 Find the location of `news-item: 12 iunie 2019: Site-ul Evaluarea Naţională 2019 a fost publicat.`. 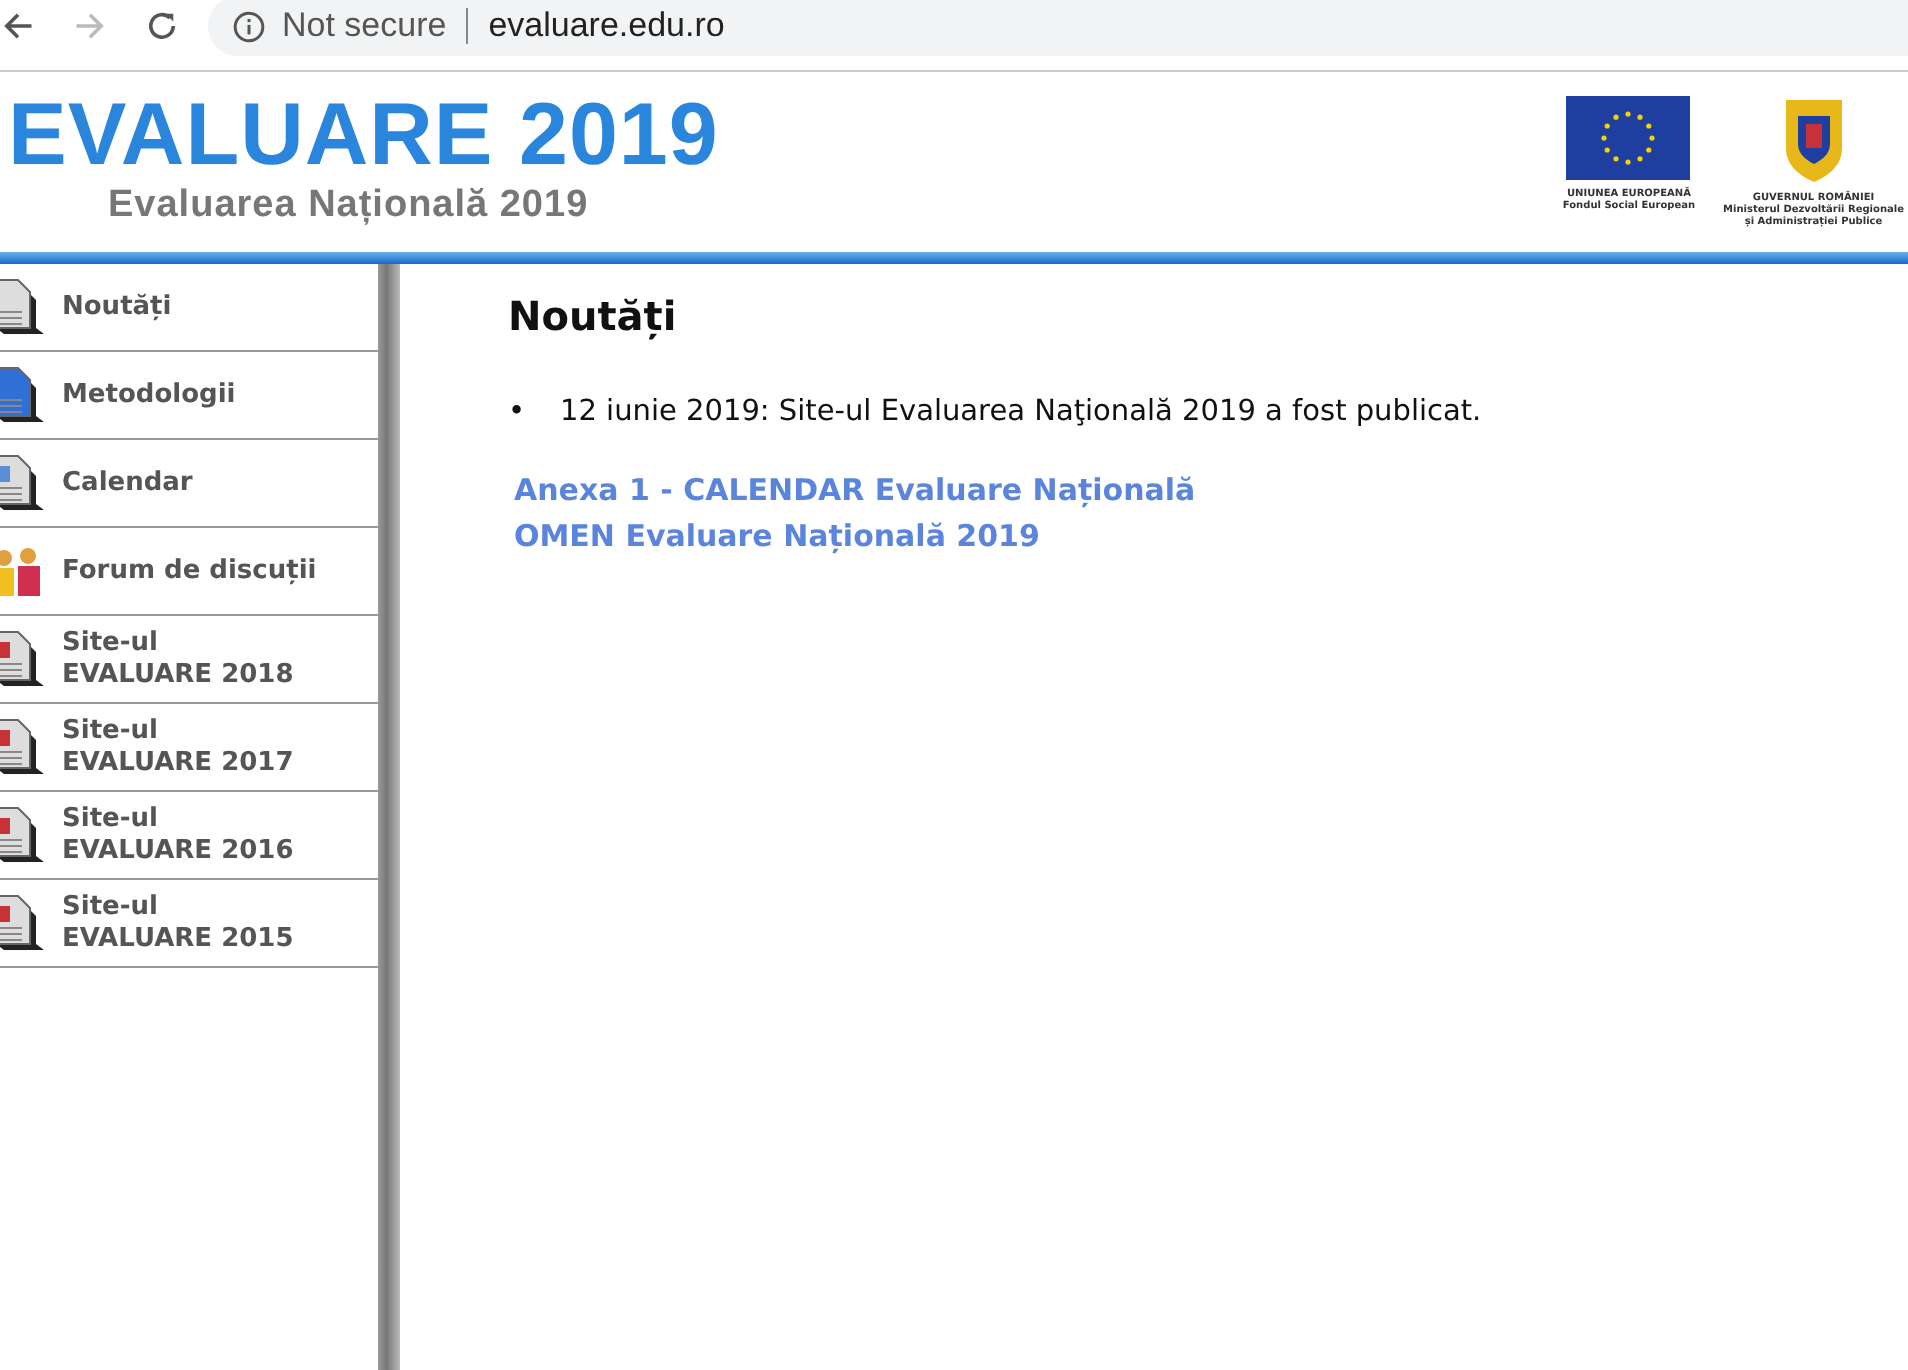

news-item: 12 iunie 2019: Site-ul Evaluarea Naţională 2019 a fost publicat. is located at coordinates (1021, 413).